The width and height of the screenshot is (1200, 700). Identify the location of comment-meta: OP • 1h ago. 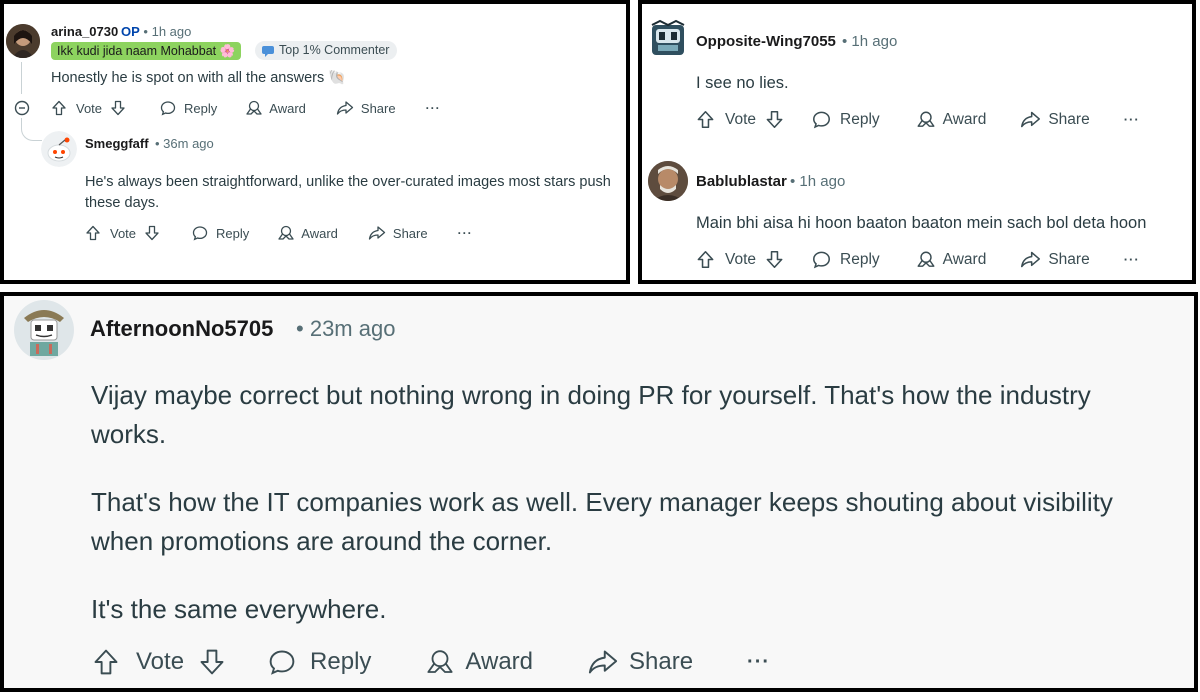
(156, 31).